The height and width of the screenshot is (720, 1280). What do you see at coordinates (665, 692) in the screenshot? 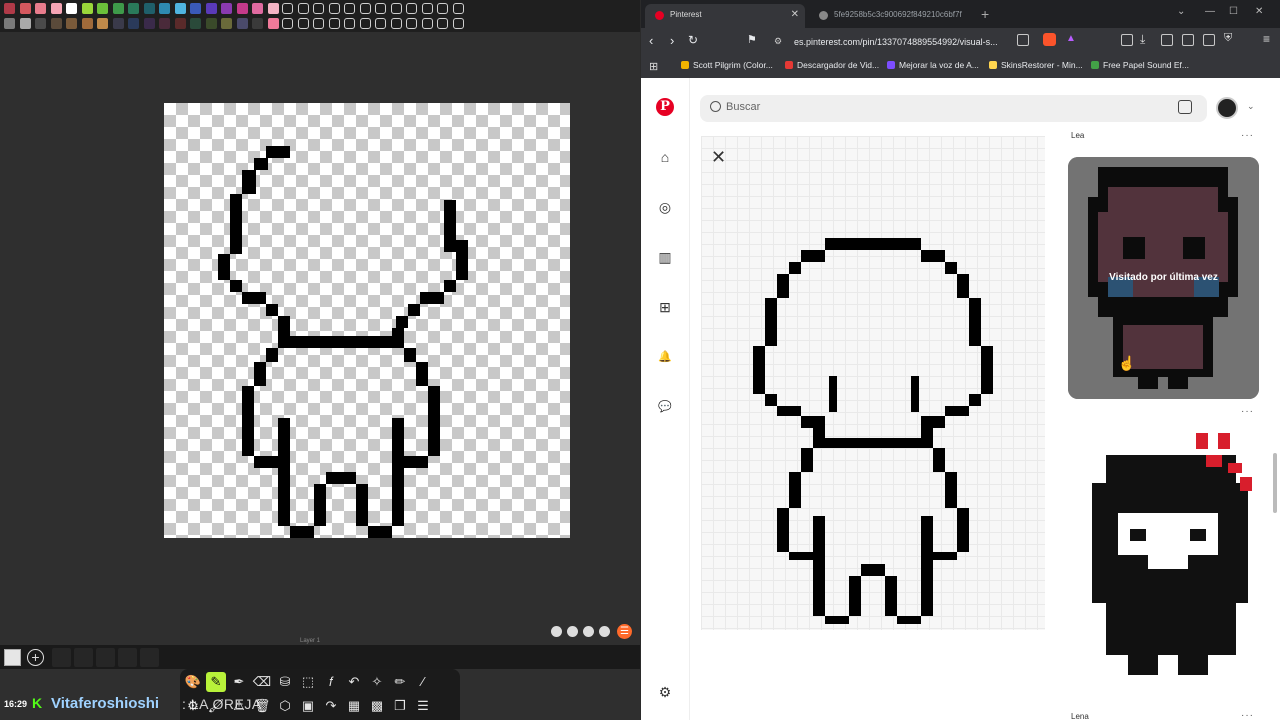
I see `settings-icon: ⚙` at bounding box center [665, 692].